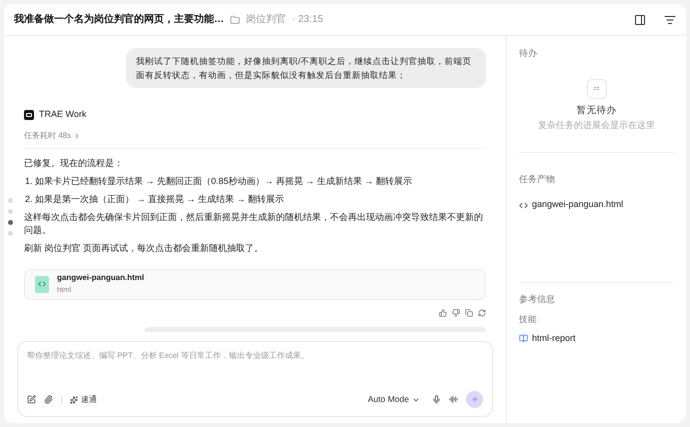 This screenshot has height=427, width=690. I want to click on paragraph: 这样每次点击都会先确保卡片回到正面，然后重新摇晃并生成新的随机结果，不会再出现动画冲突导致结果不更新的问题。, so click(254, 223).